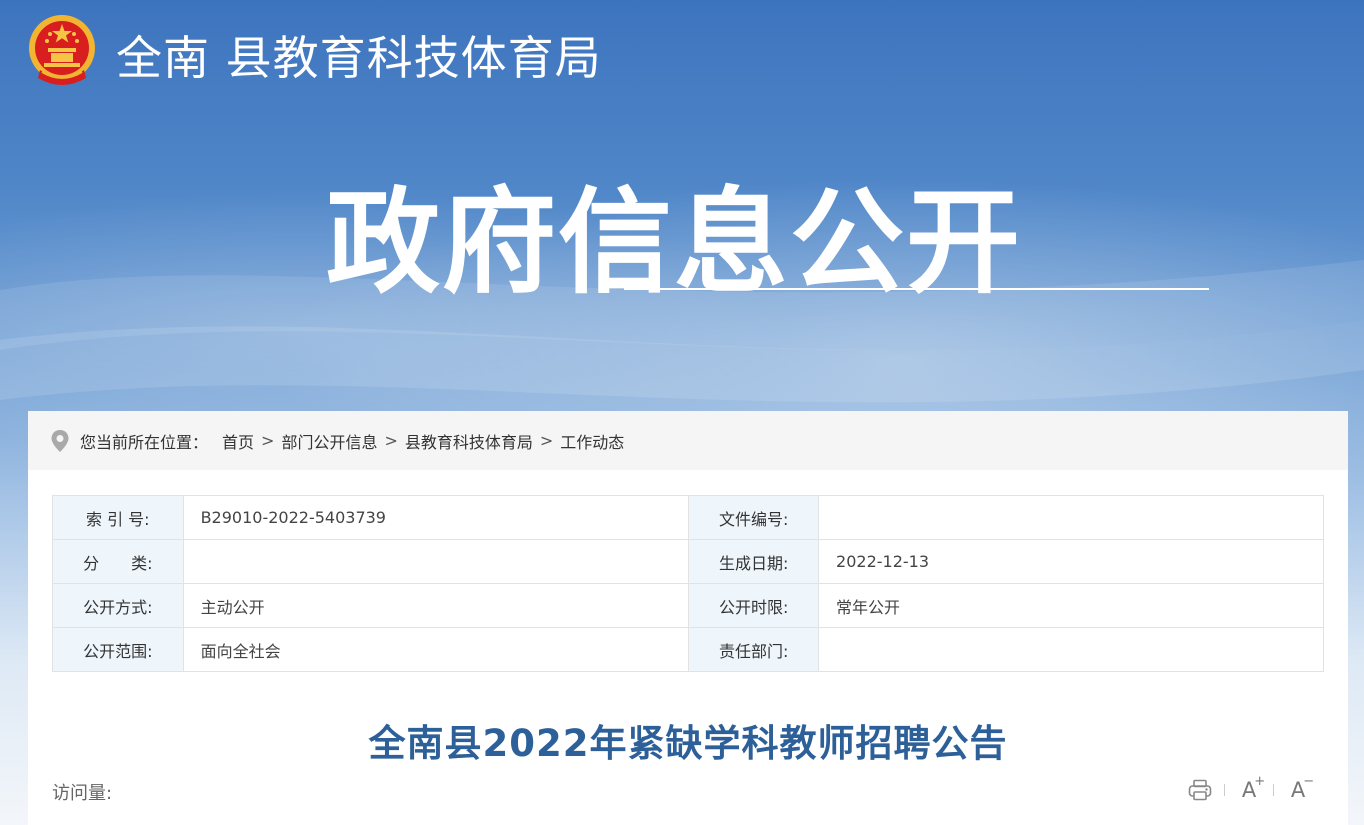 This screenshot has height=825, width=1364. What do you see at coordinates (62, 50) in the screenshot?
I see `emblem-icon` at bounding box center [62, 50].